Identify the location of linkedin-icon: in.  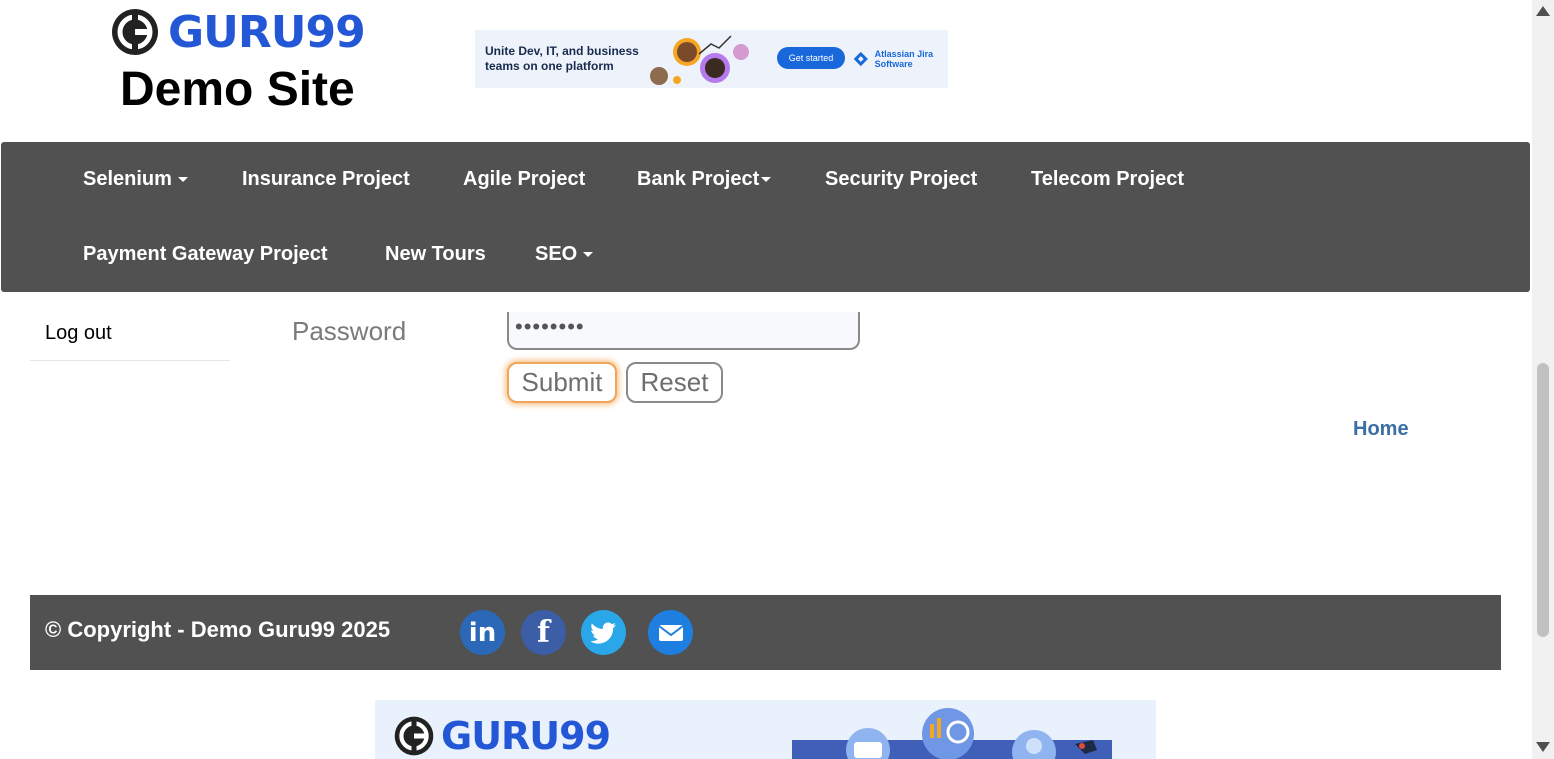
(482, 632).